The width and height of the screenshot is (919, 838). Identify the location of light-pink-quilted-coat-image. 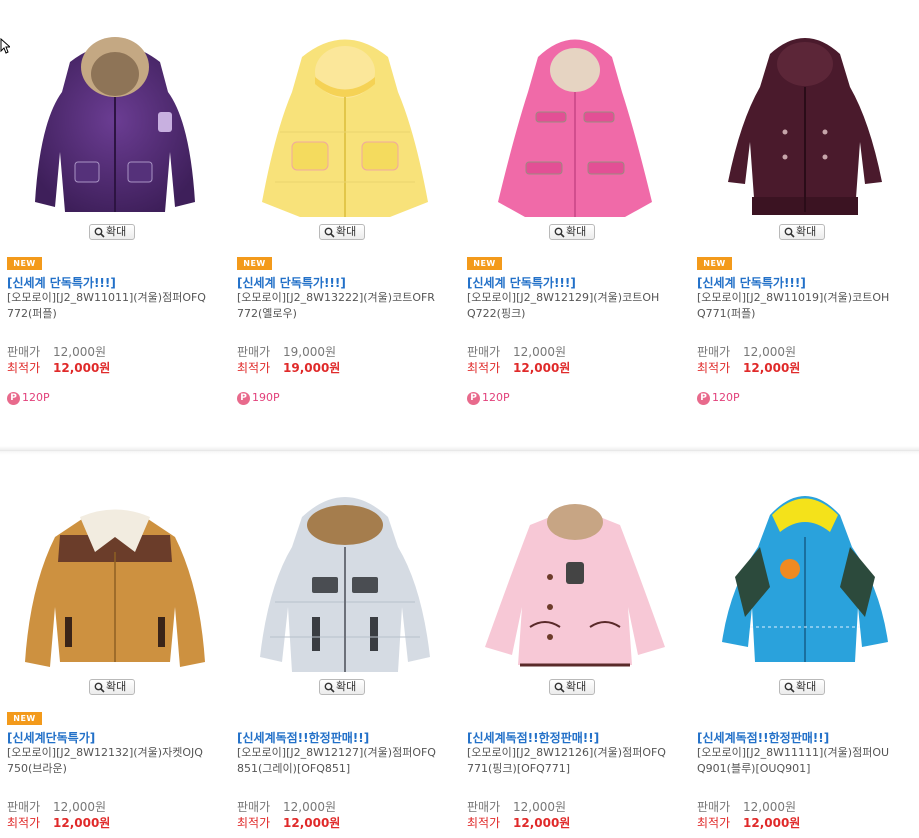
(575, 577).